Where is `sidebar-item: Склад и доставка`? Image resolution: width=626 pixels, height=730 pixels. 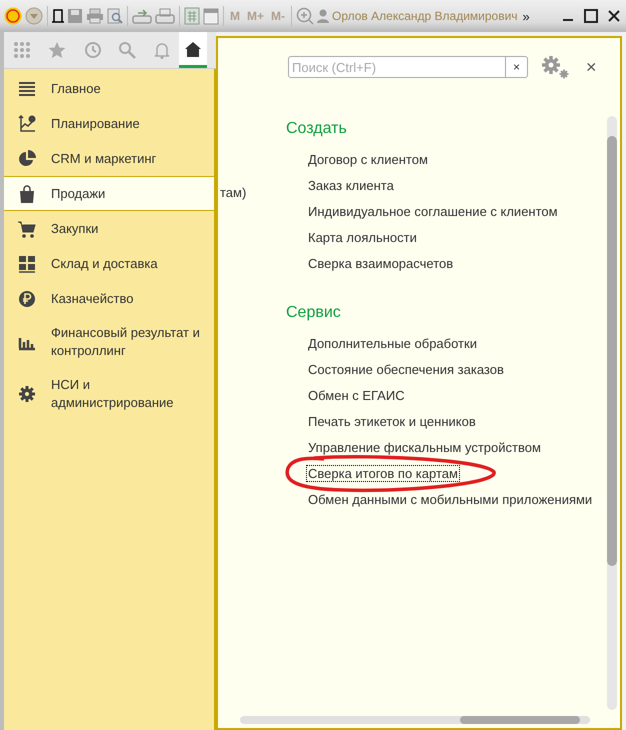
sidebar-item: Склад и доставка is located at coordinates (109, 263).